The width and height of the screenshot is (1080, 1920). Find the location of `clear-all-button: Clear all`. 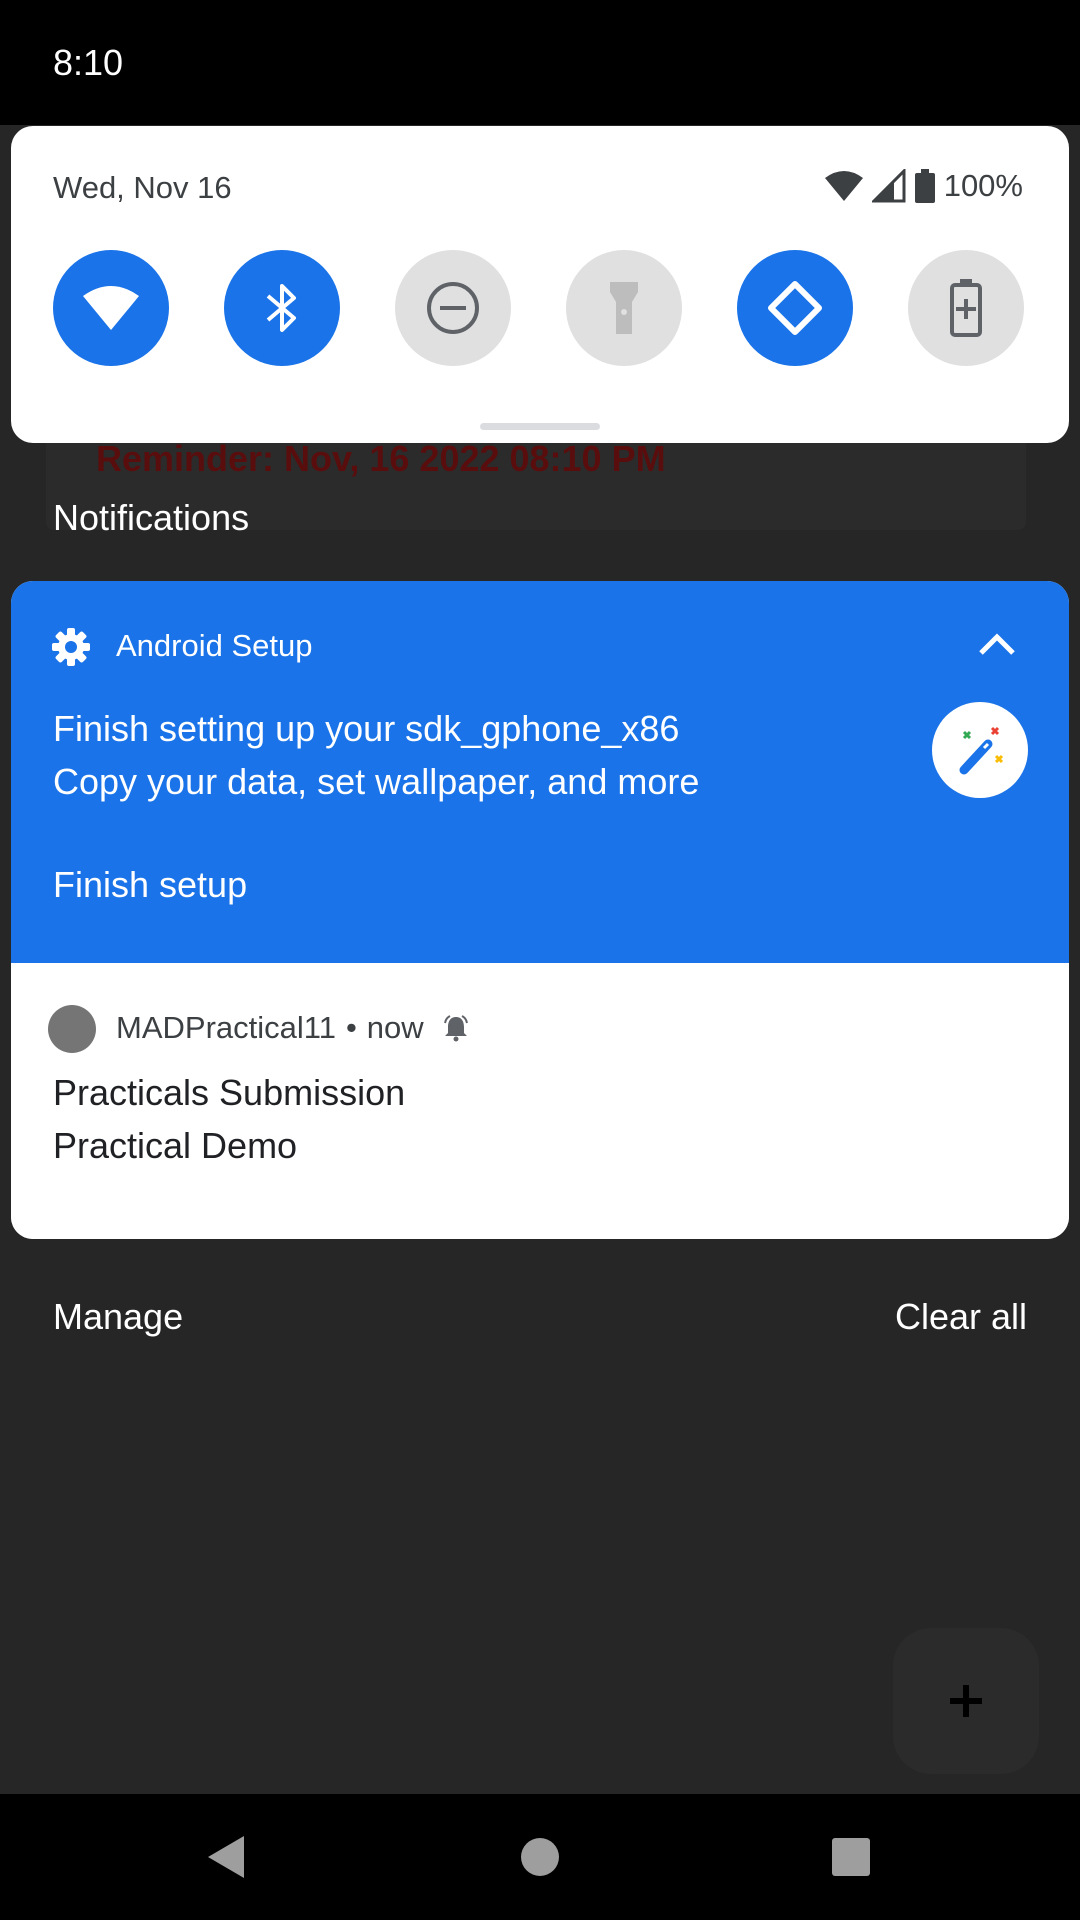

clear-all-button: Clear all is located at coordinates (961, 1317).